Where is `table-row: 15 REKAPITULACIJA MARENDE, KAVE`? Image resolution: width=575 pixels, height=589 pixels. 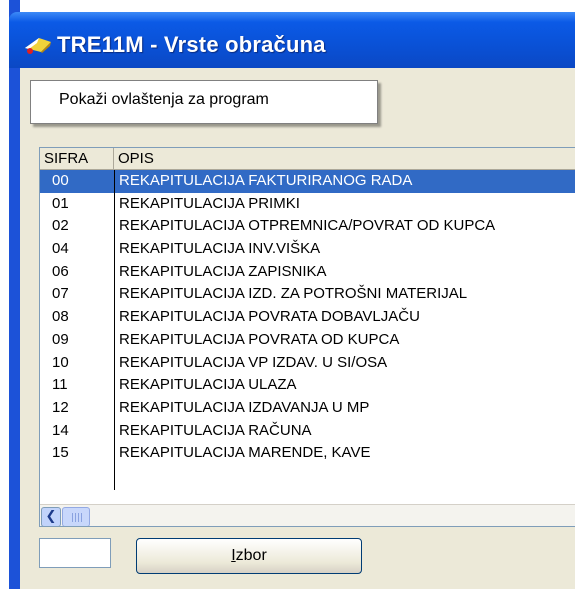
table-row: 15 REKAPITULACIJA MARENDE, KAVE is located at coordinates (307, 453).